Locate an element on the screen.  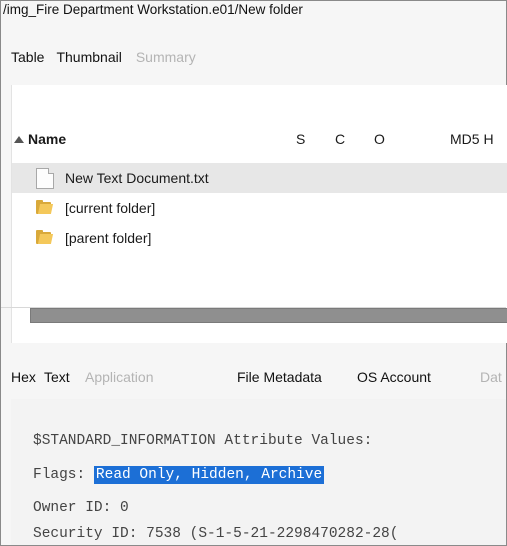
tab-hex: Hex is located at coordinates (23, 377).